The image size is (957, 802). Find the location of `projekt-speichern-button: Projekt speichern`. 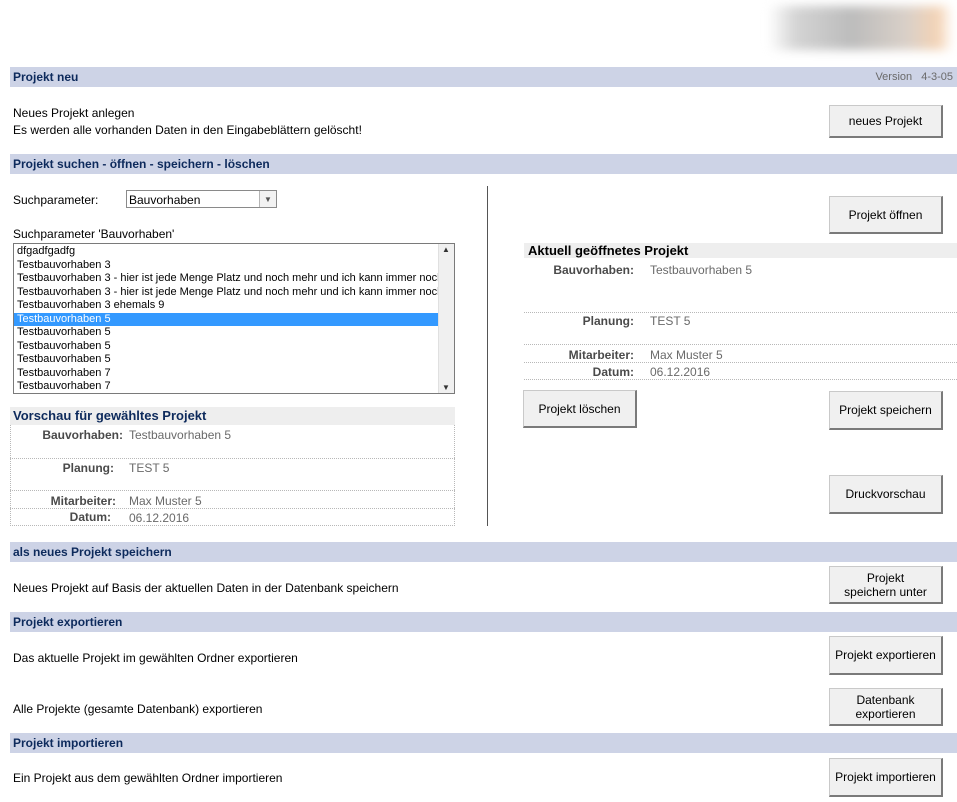

projekt-speichern-button: Projekt speichern is located at coordinates (886, 410).